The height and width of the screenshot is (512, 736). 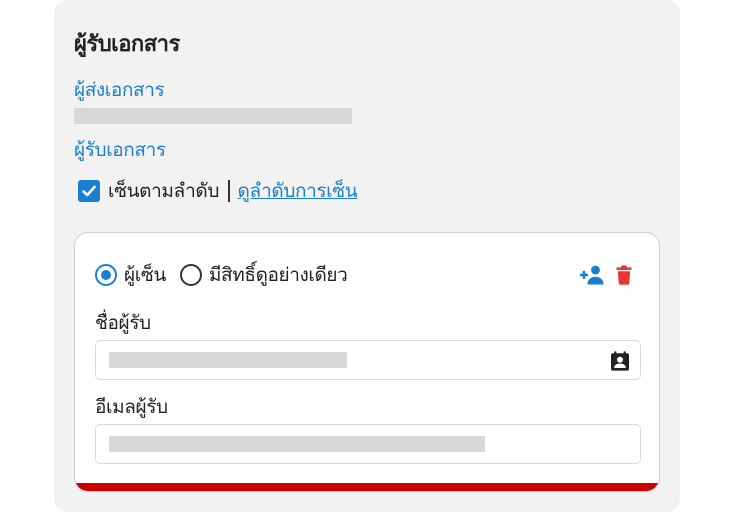 I want to click on role-radio-group: ผู้เซ็น มีสิทธิ์ดูอย่างเดียว, so click(x=228, y=275).